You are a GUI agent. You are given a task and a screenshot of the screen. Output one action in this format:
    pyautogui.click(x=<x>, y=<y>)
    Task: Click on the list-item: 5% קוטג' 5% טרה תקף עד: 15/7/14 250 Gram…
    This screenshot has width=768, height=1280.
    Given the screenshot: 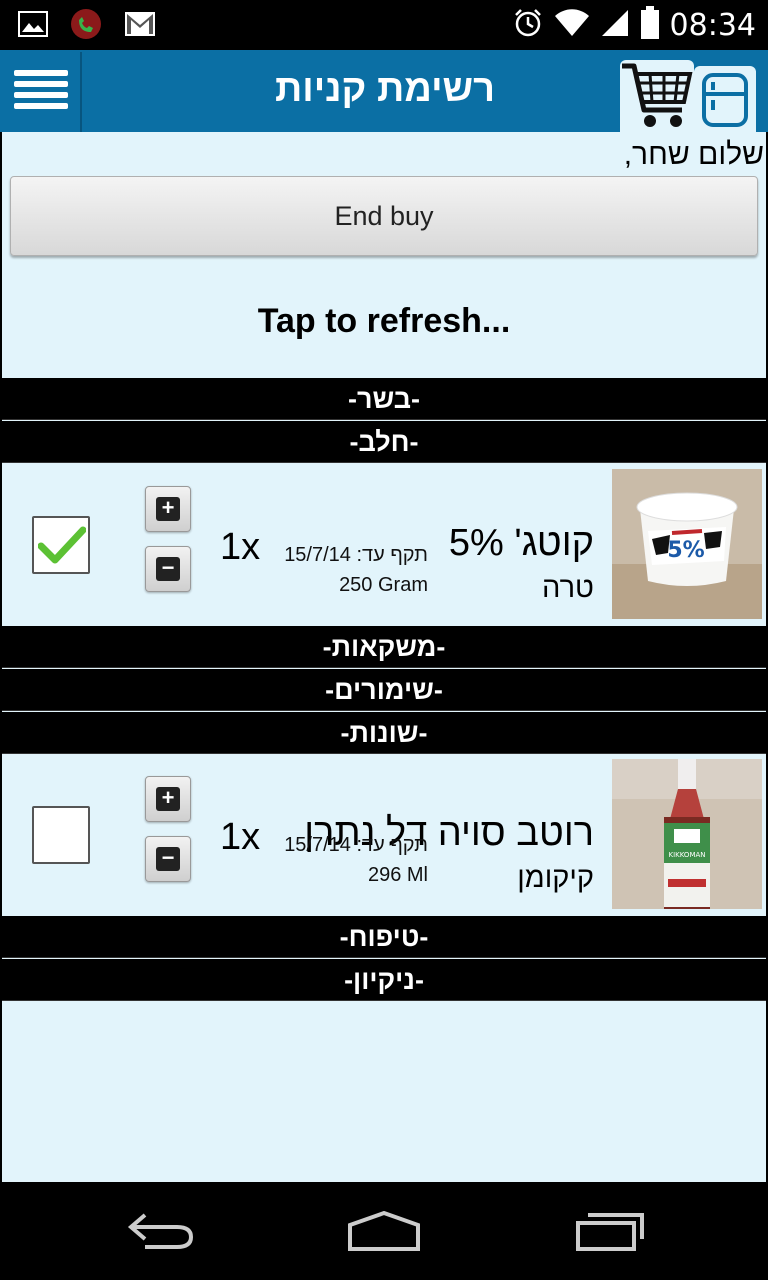 What is the action you would take?
    pyautogui.click(x=384, y=544)
    